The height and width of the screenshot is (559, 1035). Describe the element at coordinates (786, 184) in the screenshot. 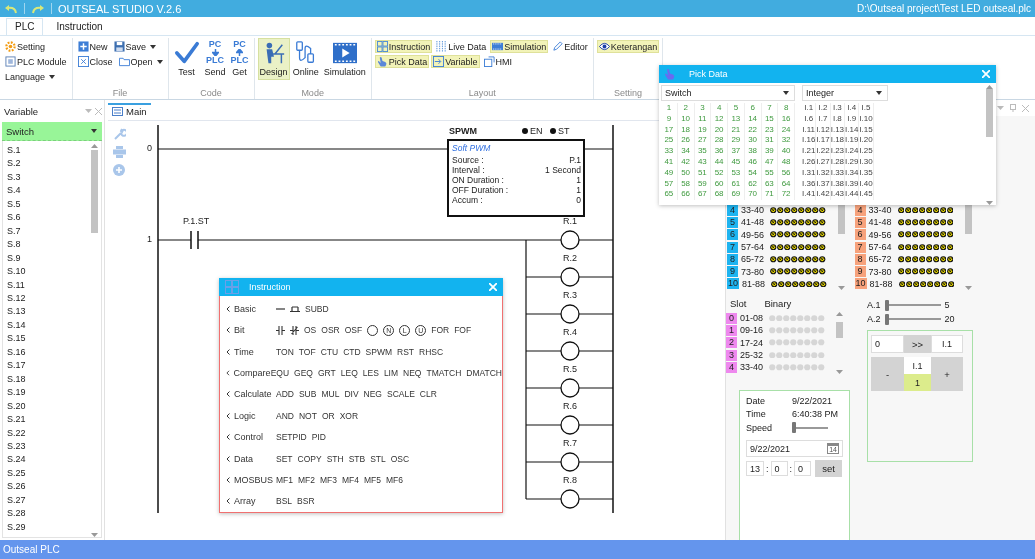

I see `switch-cell: 64` at that location.